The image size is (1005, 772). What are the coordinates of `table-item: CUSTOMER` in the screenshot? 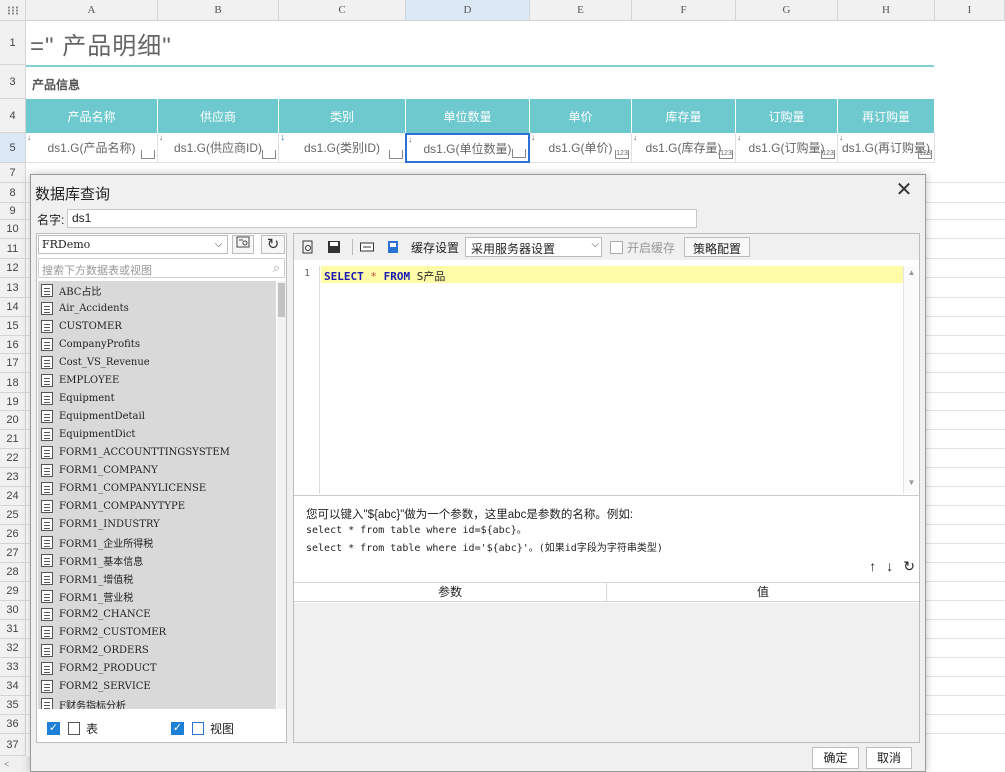 It's located at (157, 326).